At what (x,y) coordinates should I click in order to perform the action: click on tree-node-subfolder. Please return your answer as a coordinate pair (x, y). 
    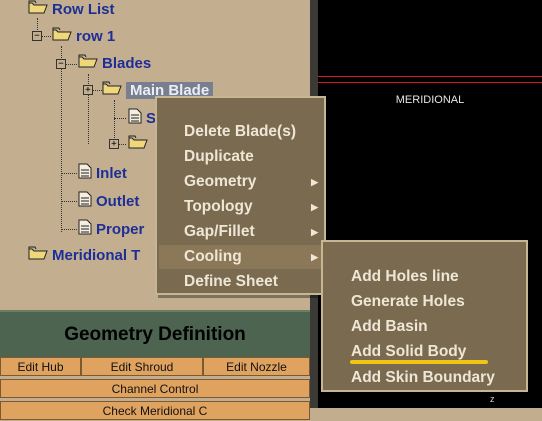
    Looking at the image, I should click on (140, 145).